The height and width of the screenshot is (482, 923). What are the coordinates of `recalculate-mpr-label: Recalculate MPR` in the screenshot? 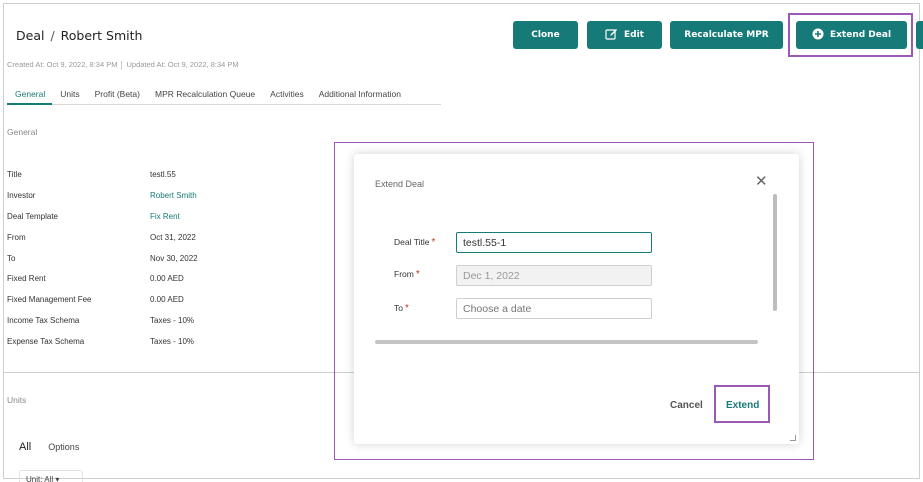 It's located at (726, 35).